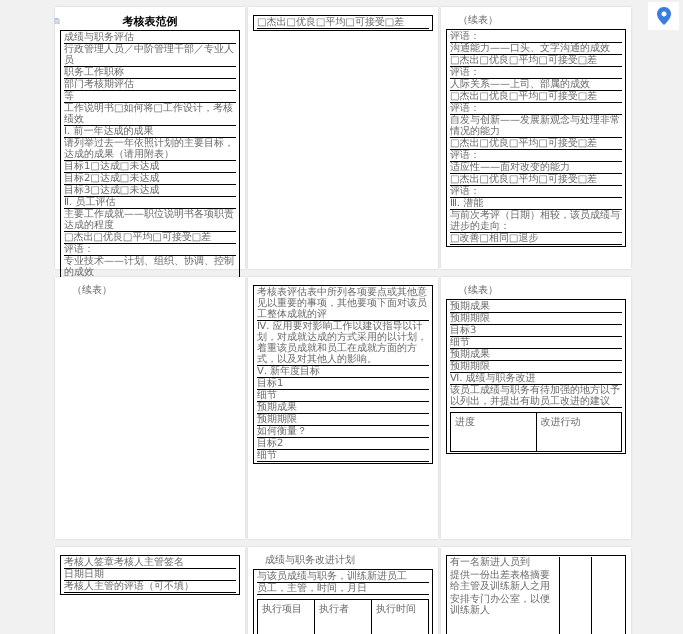 This screenshot has height=634, width=683. I want to click on document-page: 考核表评估表中所列各项要点或其他意见以重要的事项，其他要项下面对该员工整体成就的评 Ⅳ. 应用要对影响工作以建议指导以计划，对成就达成的方式采用的以计划，着重该员成就和员工在成就方面的方式，以及对其他人的影响。 Ⅴ. 新年度目标 目标1 细节 预期成果 预期期限 如何衡量？ 目标2 细节, so click(343, 408).